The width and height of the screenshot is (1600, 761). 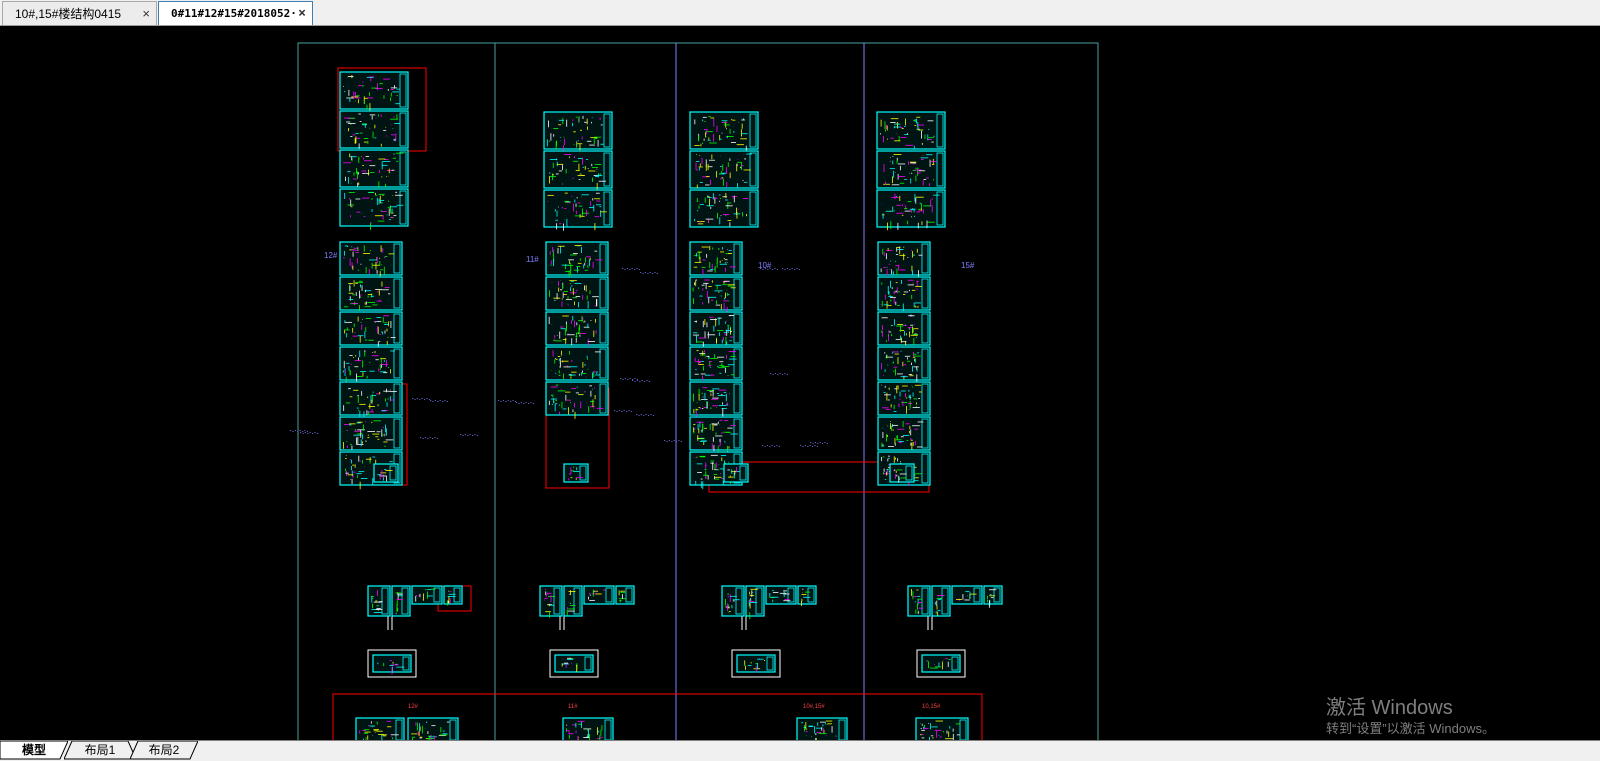 I want to click on sheet-group-label: 10,15#, so click(x=931, y=707).